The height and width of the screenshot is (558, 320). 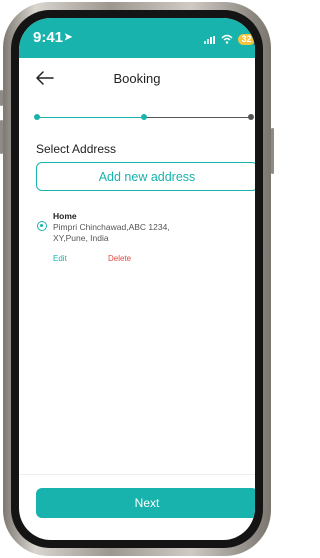 What do you see at coordinates (60, 258) in the screenshot?
I see `edit-address-link: Edit` at bounding box center [60, 258].